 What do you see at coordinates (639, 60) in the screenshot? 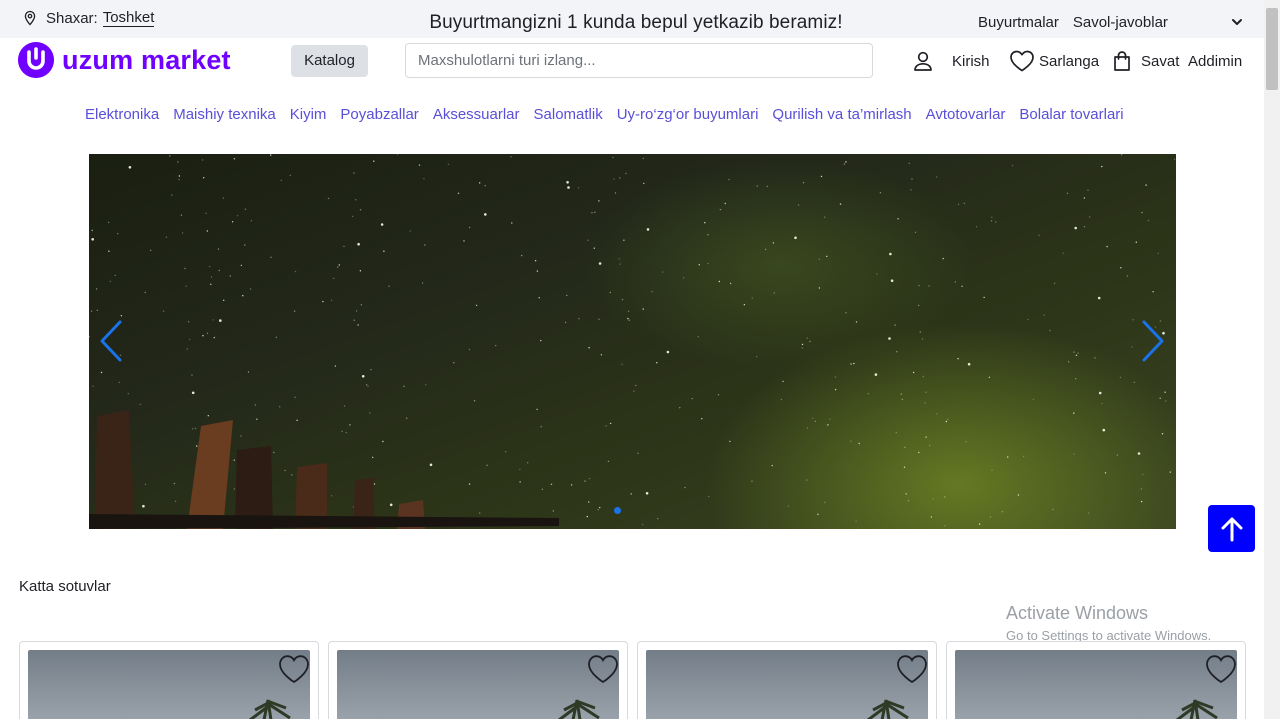
I see `search-input` at bounding box center [639, 60].